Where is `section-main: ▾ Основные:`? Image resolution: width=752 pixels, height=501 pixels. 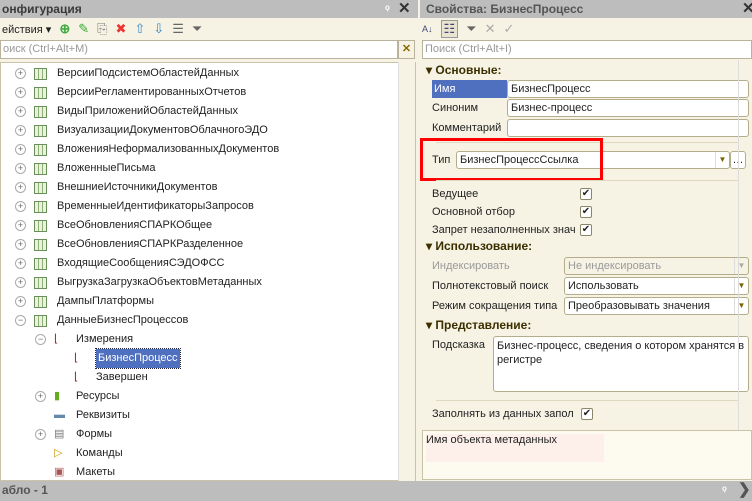
section-main: ▾ Основные: is located at coordinates (464, 70).